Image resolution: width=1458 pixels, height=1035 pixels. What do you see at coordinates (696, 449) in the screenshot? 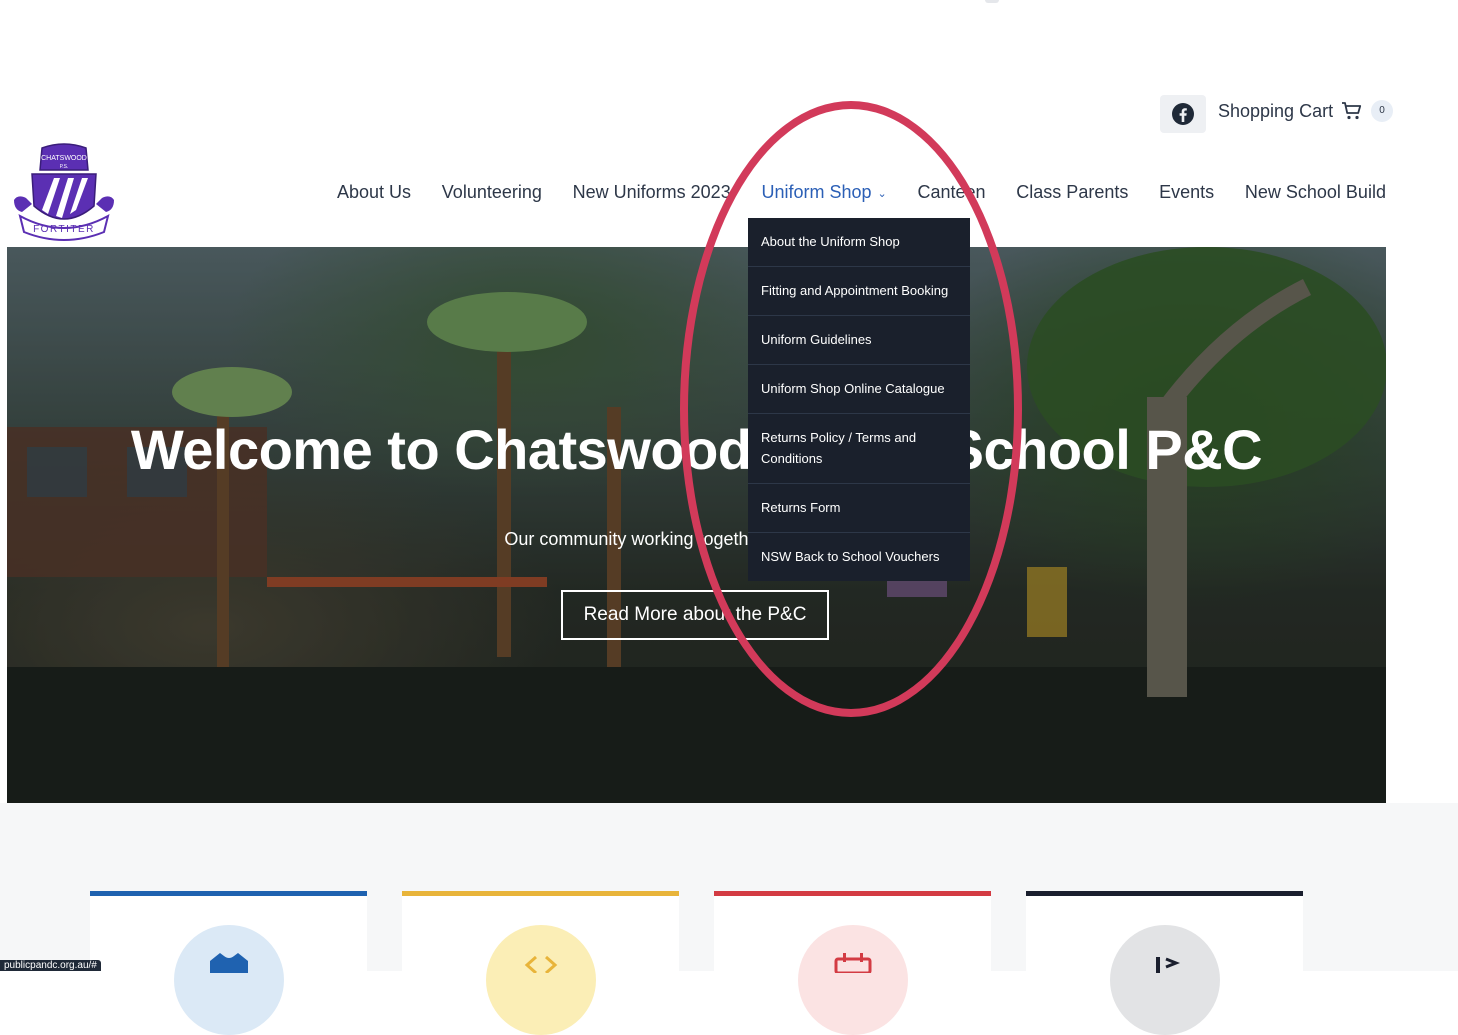
I see `hero-title: Welcome to Chatswood Public School P&C` at bounding box center [696, 449].